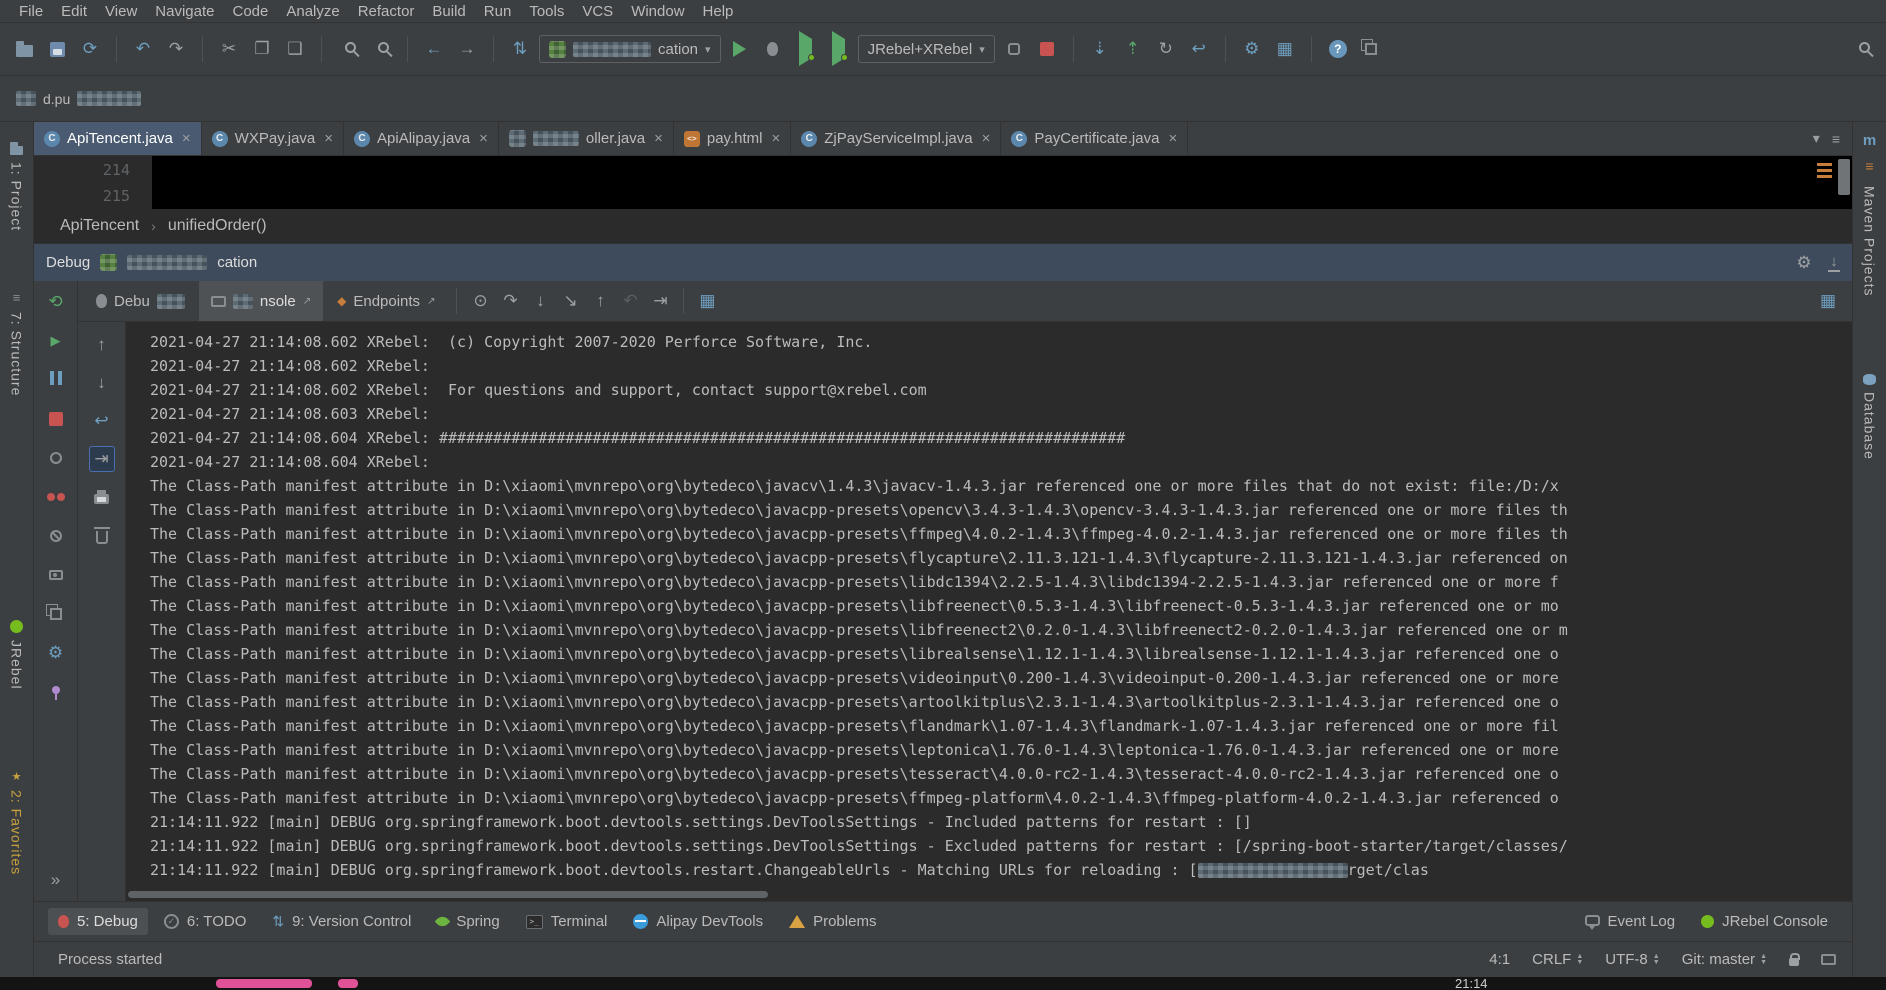 The width and height of the screenshot is (1886, 990). Describe the element at coordinates (262, 49) in the screenshot. I see `copy-icon: ❐` at that location.